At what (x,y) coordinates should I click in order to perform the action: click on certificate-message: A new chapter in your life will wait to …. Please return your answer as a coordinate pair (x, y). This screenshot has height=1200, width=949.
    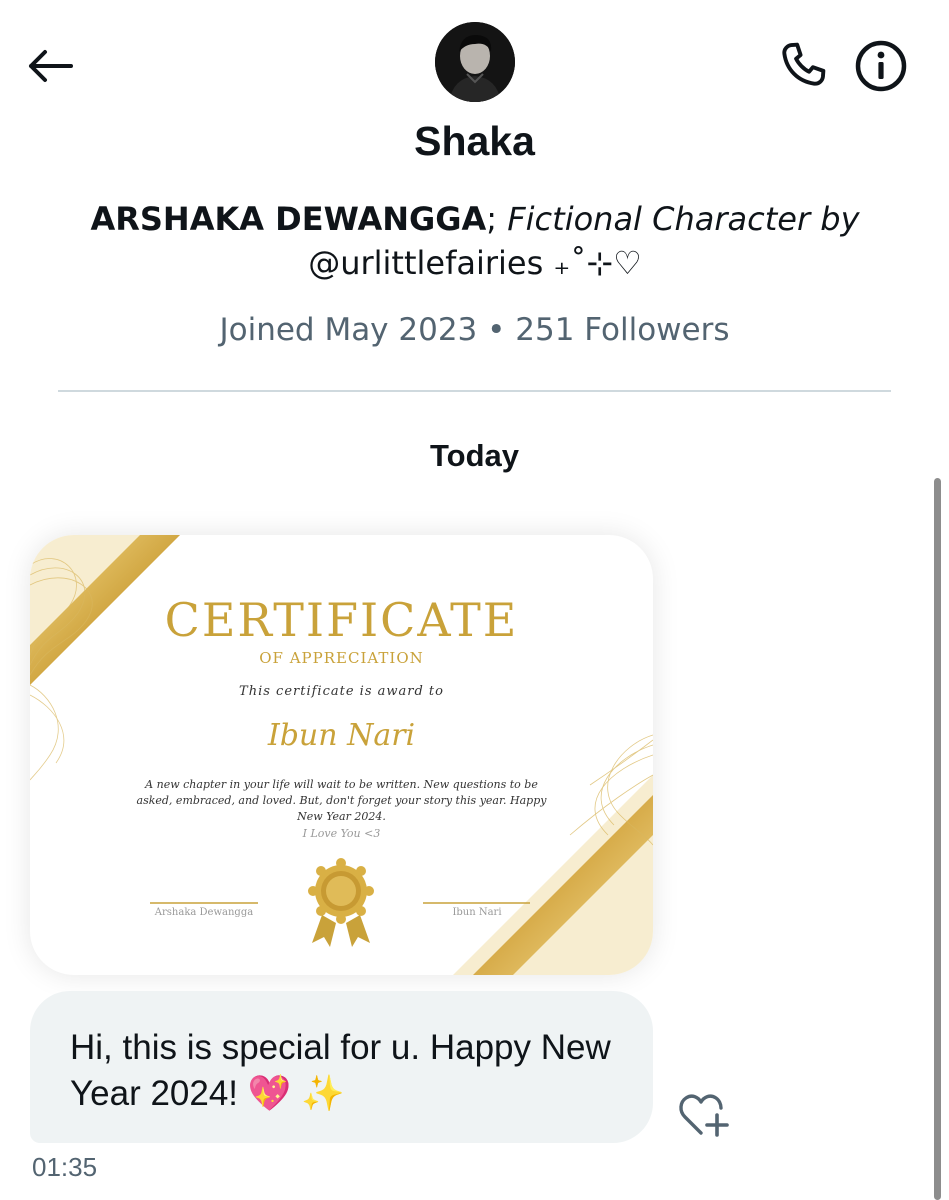
    Looking at the image, I should click on (341, 800).